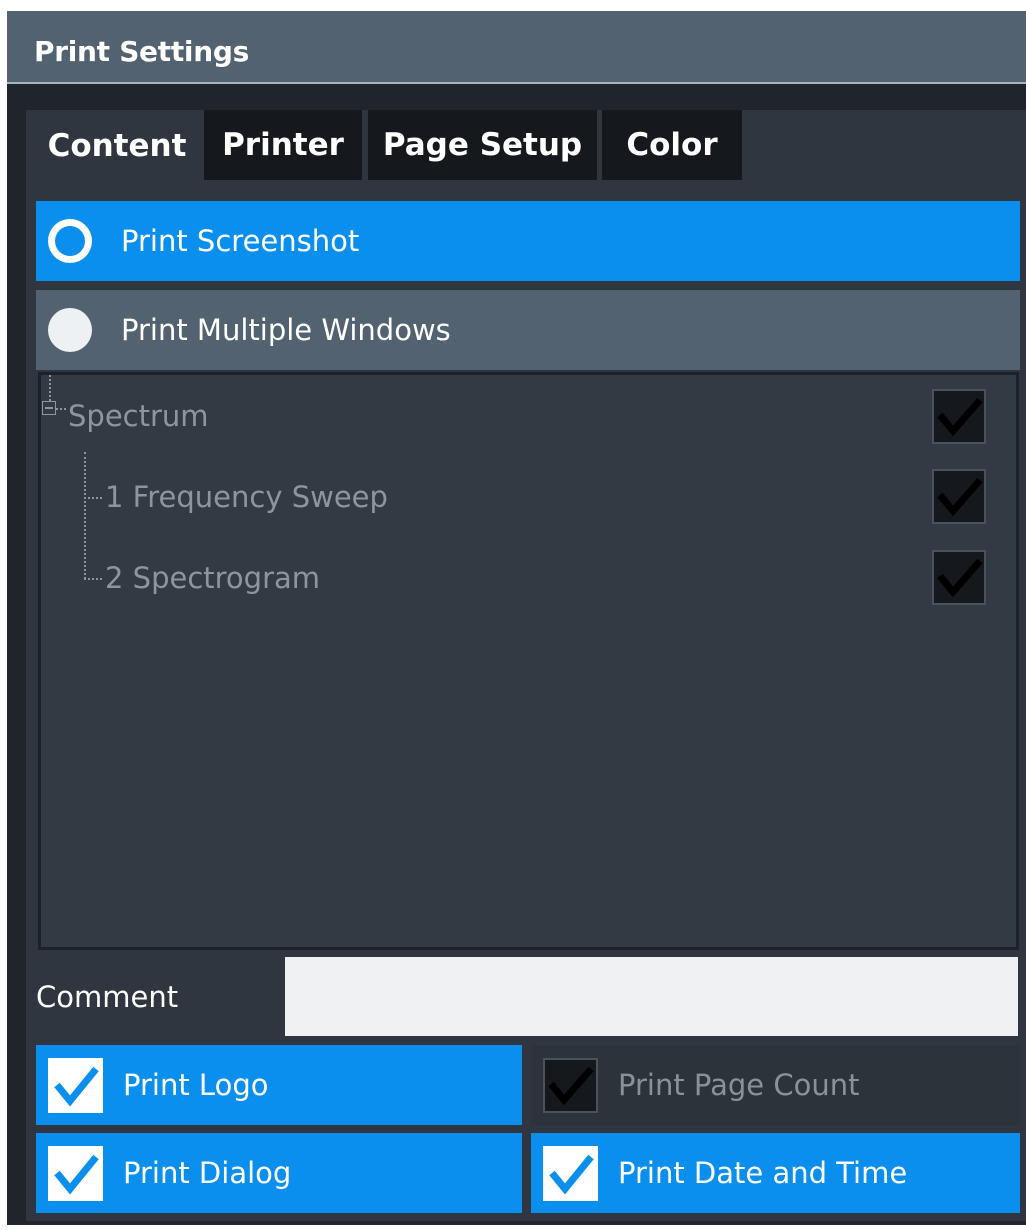 The image size is (1026, 1230). Describe the element at coordinates (739, 1085) in the screenshot. I see `print-page-count-label: Print Page Count` at that location.